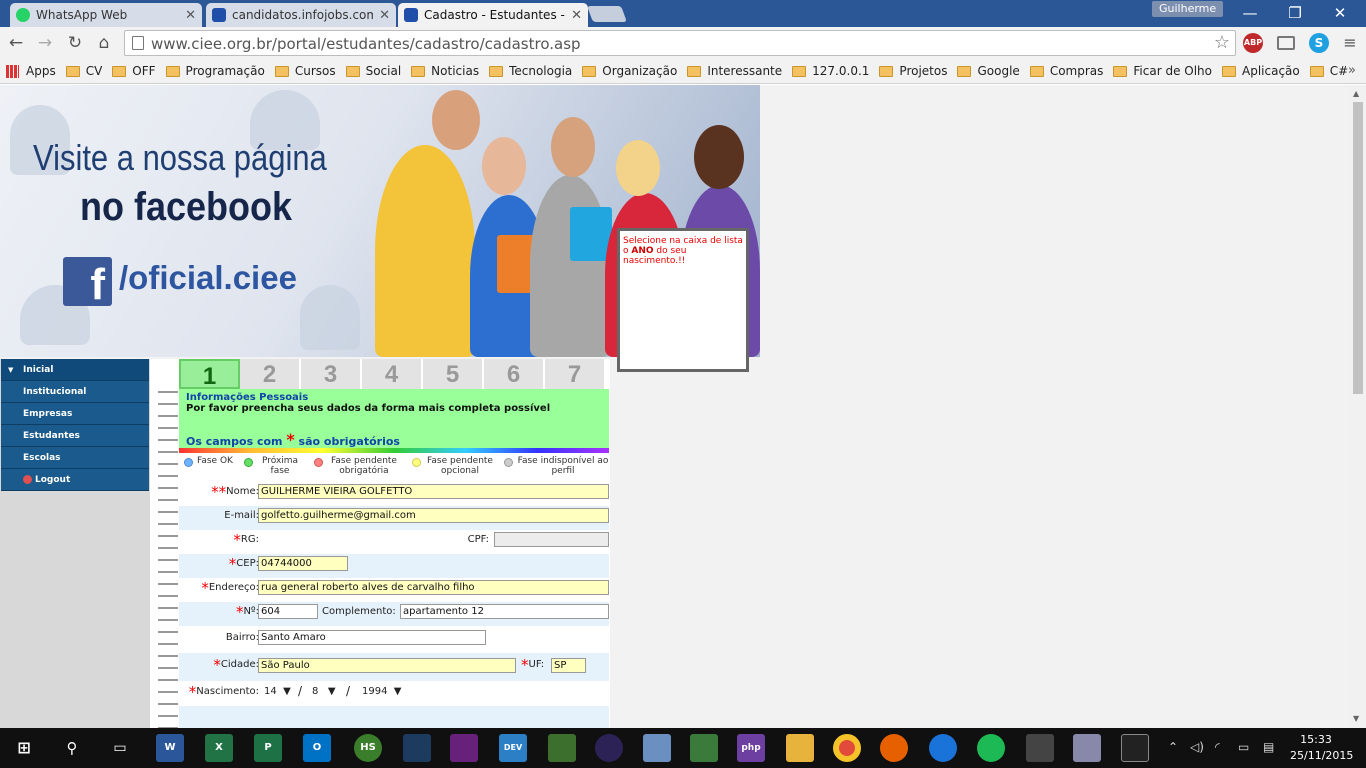  I want to click on bookmark-folder: Ficar de Olho, so click(1162, 71).